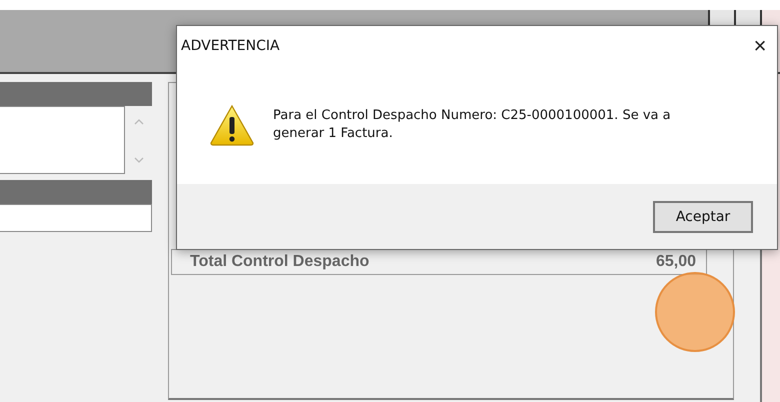 The width and height of the screenshot is (780, 402). I want to click on text-area, so click(62, 140).